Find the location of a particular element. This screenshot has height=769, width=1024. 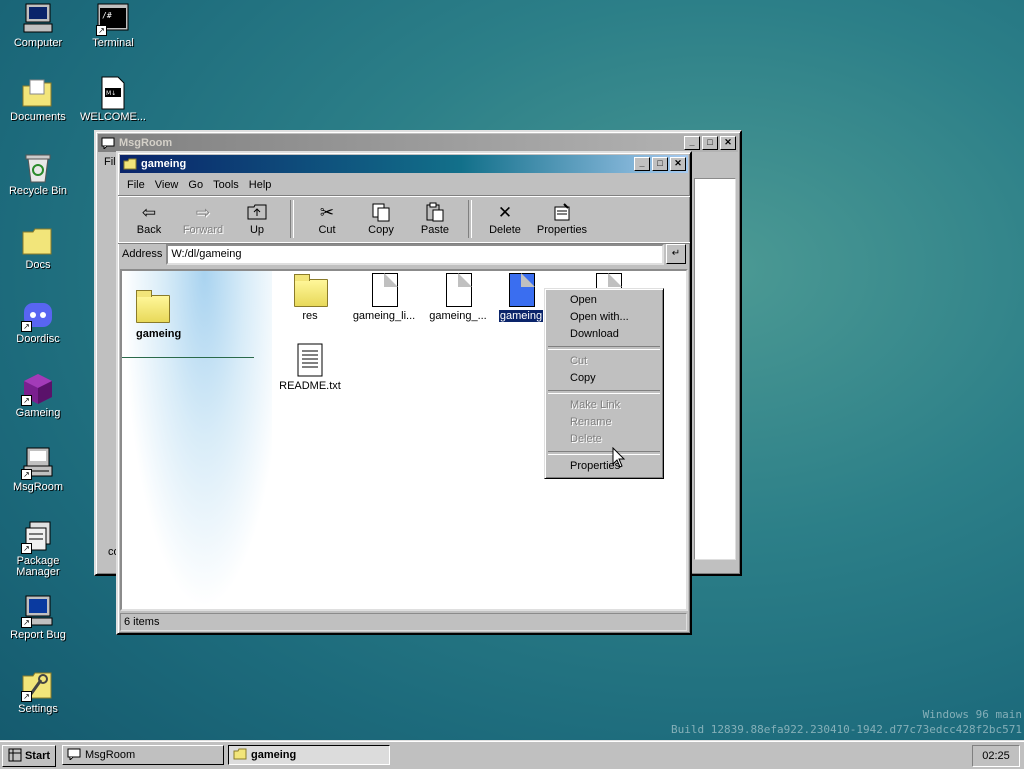

back-button: ⇦ Back is located at coordinates (149, 219).